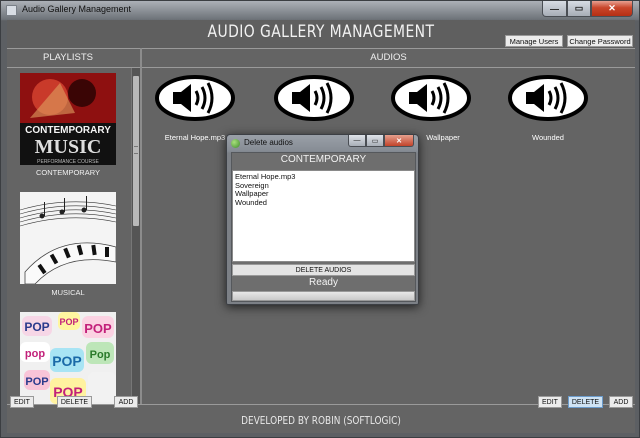 The height and width of the screenshot is (438, 640). Describe the element at coordinates (323, 159) in the screenshot. I see `dialog-playlist-heading: CONTEMPORARY` at that location.